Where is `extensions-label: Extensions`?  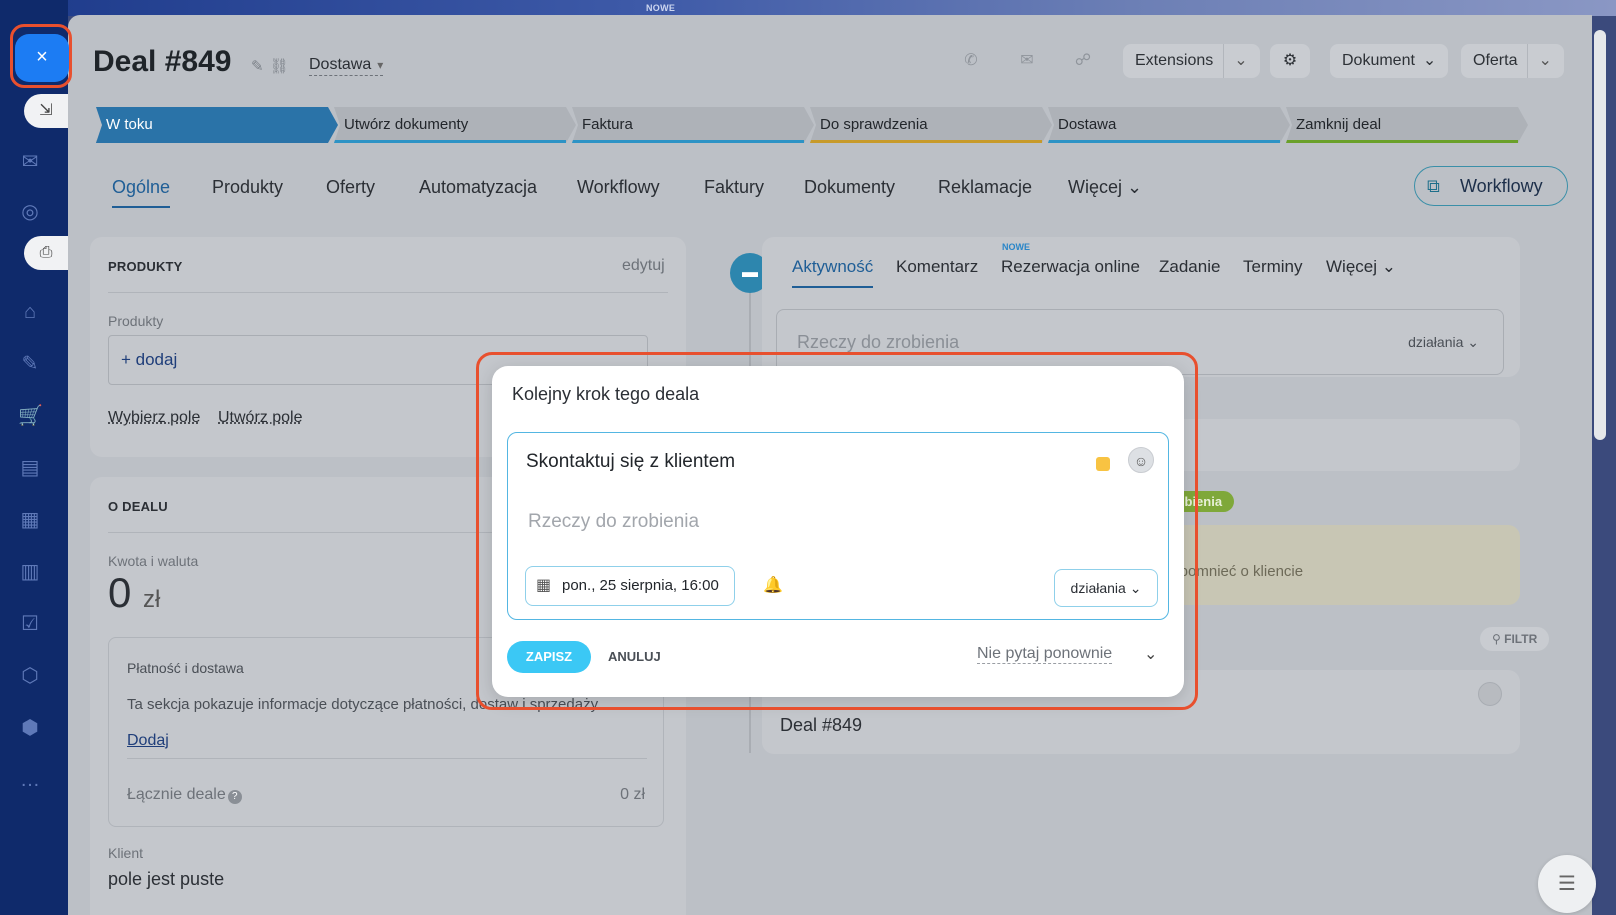
extensions-label: Extensions is located at coordinates (1174, 60).